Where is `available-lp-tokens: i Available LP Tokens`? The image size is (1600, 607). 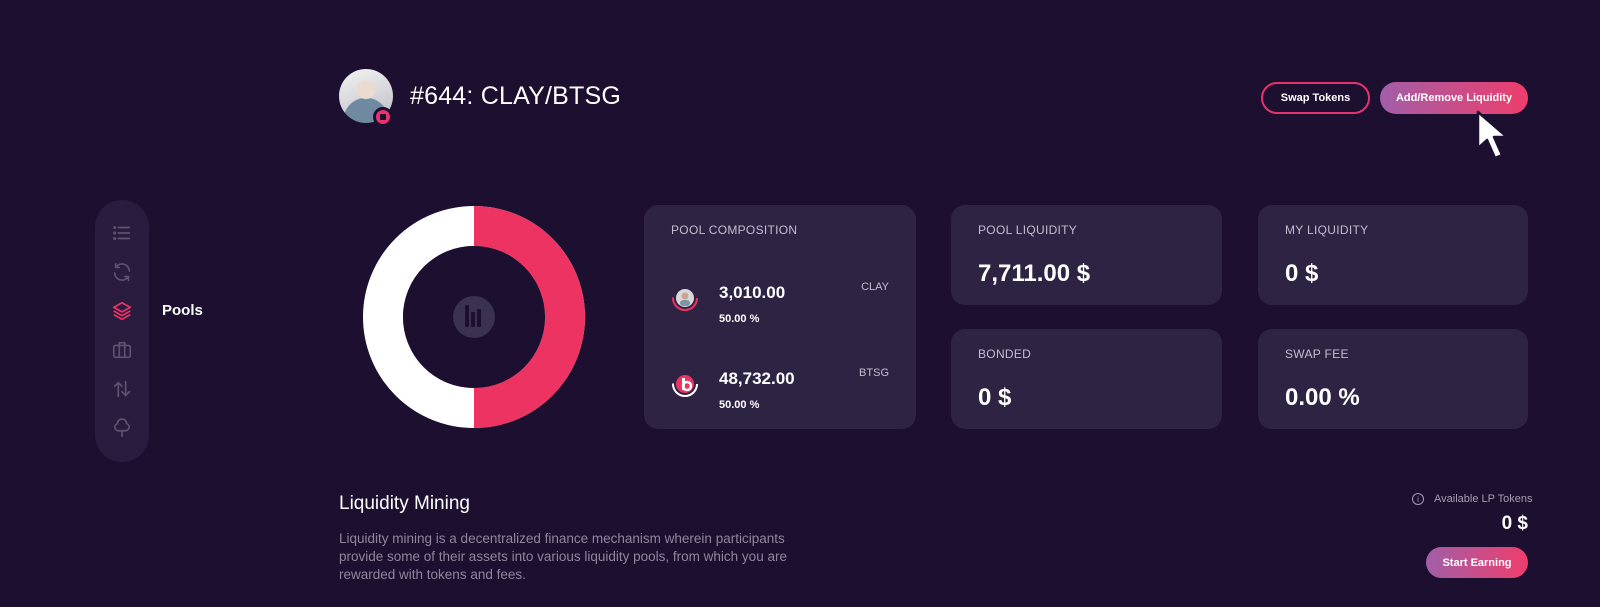
available-lp-tokens: i Available LP Tokens is located at coordinates (1472, 499).